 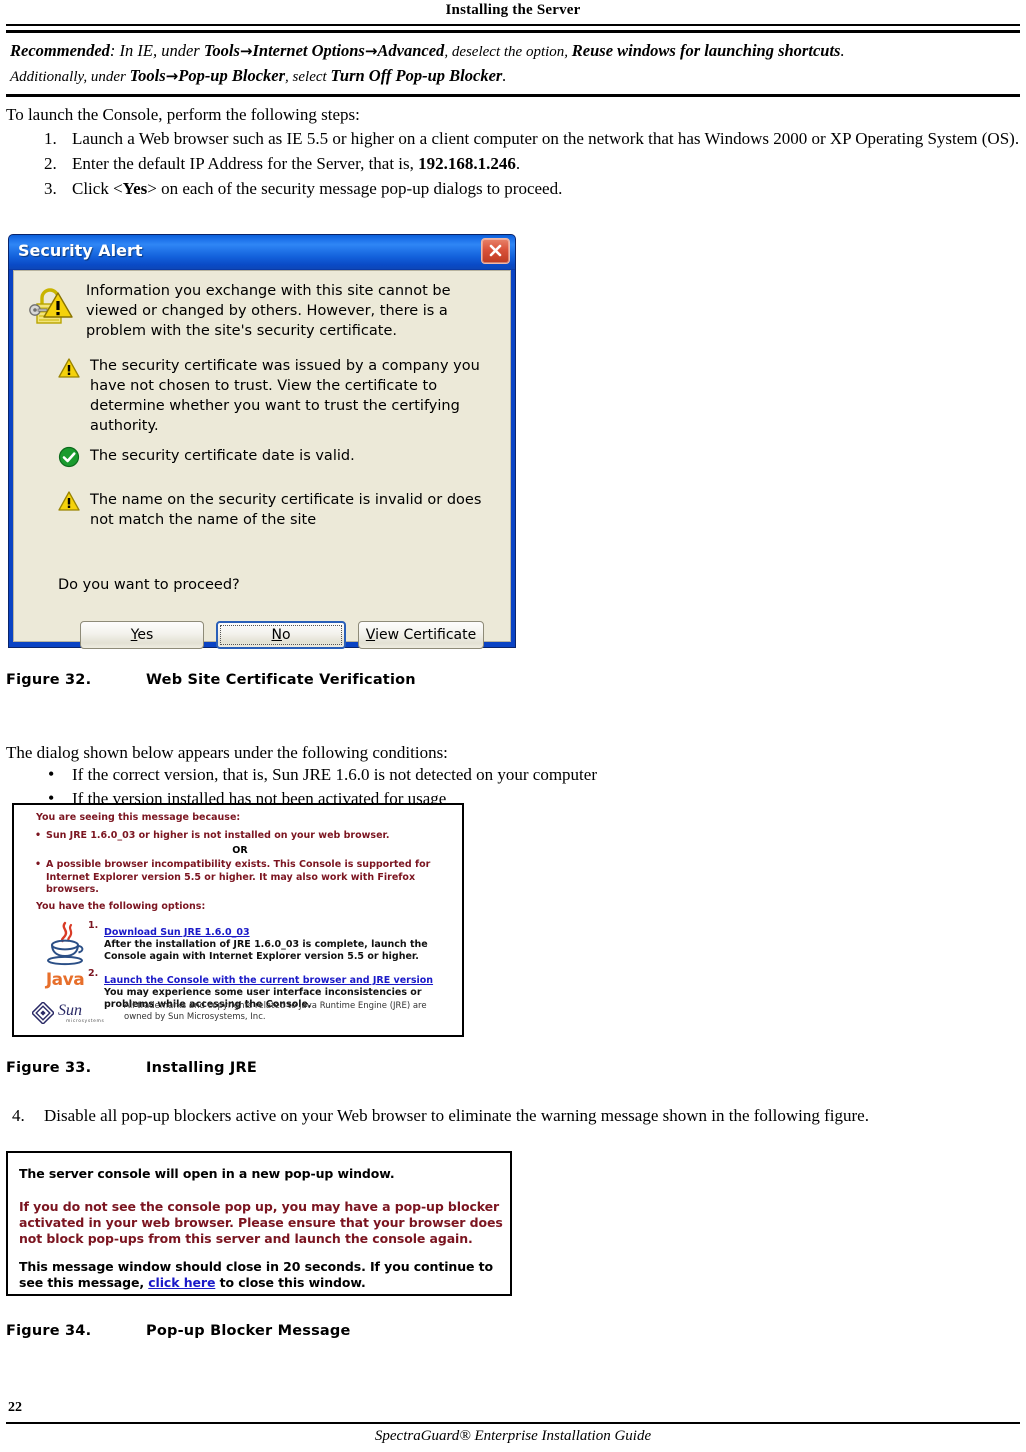 What do you see at coordinates (416, 75) in the screenshot?
I see `menu-turn-off-popup-blocker: Turn Off Pop-up Blocker` at bounding box center [416, 75].